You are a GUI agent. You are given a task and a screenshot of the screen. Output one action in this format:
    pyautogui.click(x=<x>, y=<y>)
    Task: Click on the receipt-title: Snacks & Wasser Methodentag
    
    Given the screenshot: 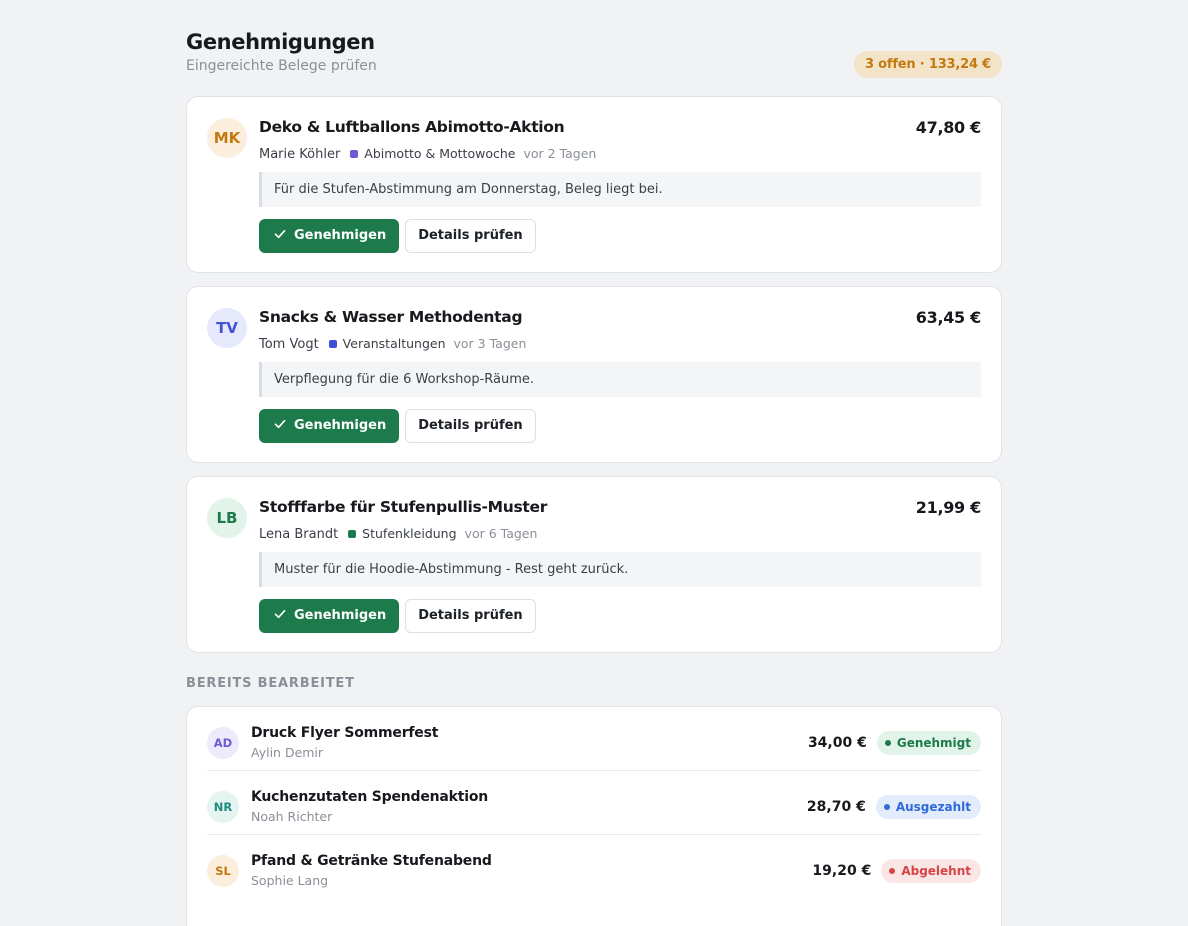 What is the action you would take?
    pyautogui.click(x=391, y=317)
    